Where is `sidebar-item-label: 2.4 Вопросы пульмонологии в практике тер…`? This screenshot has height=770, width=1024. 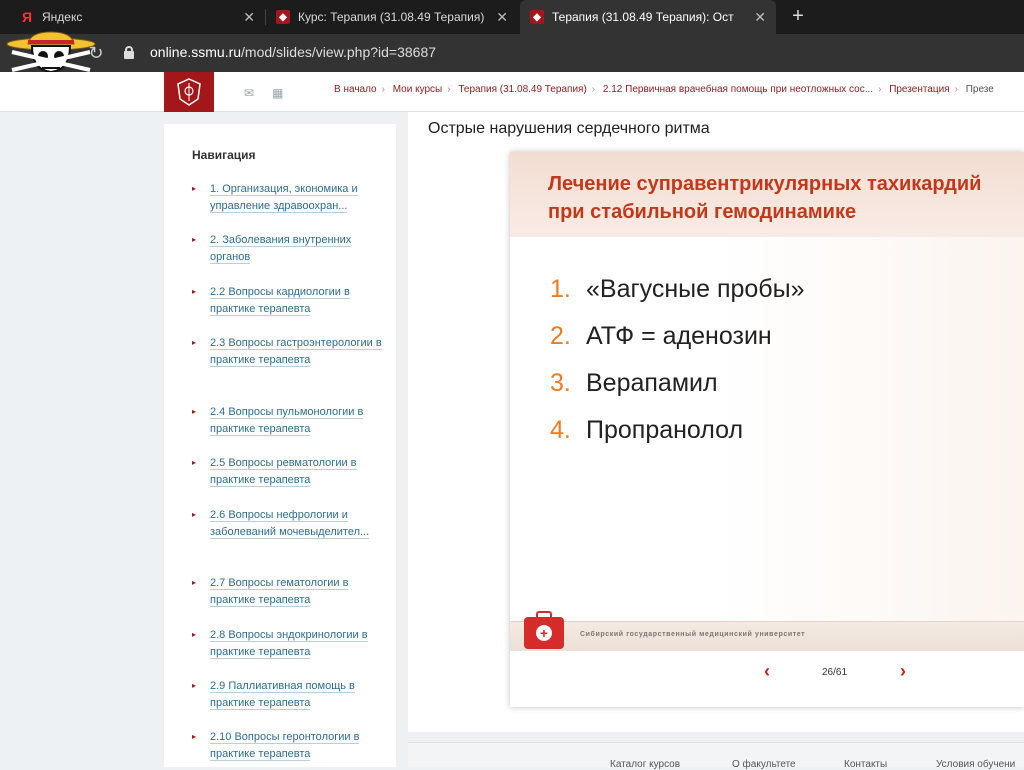 sidebar-item-label: 2.4 Вопросы пульмонологии в практике тер… is located at coordinates (287, 421).